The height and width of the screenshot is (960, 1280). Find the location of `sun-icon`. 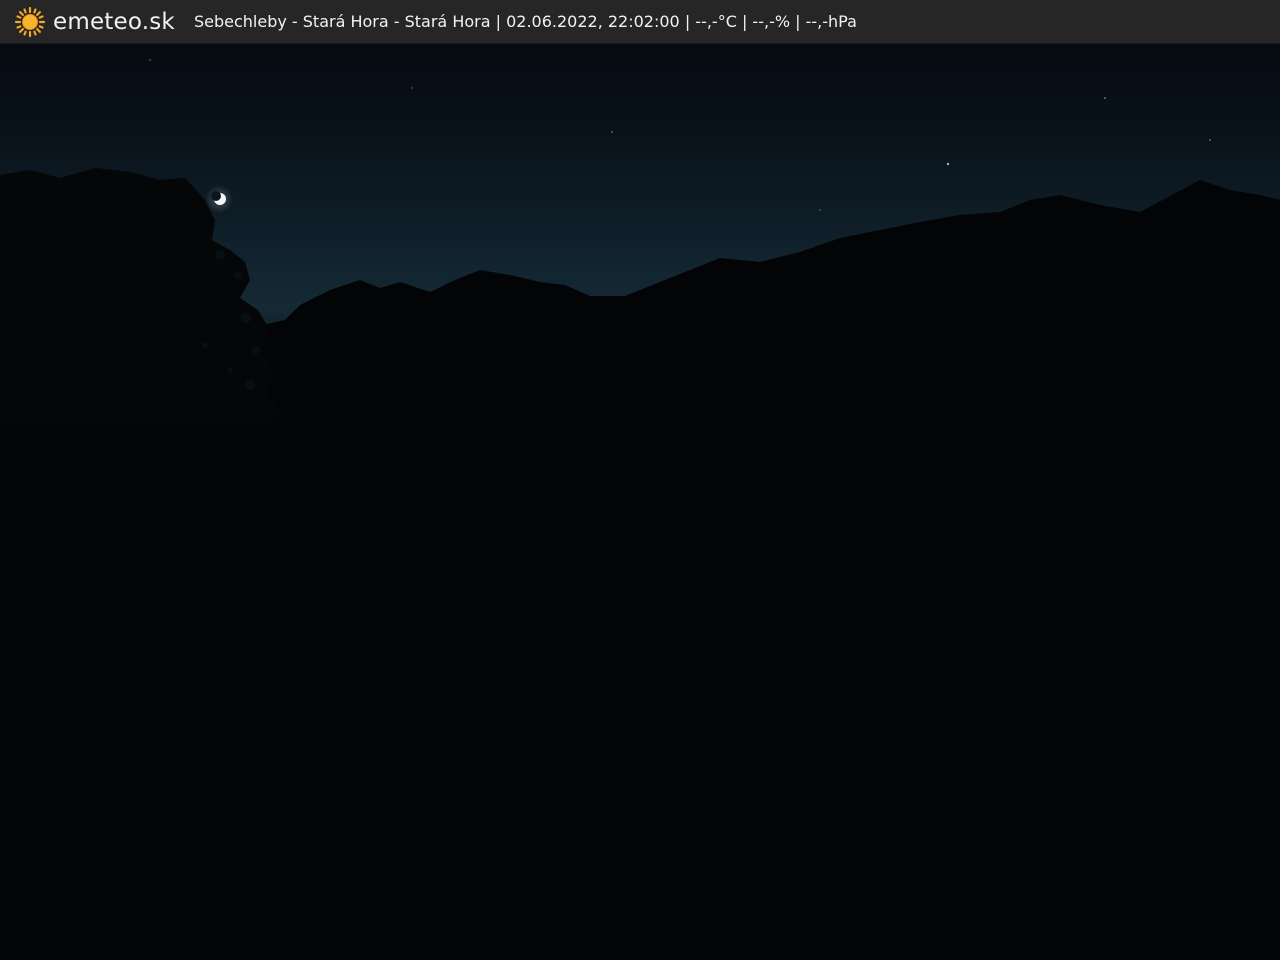

sun-icon is located at coordinates (30, 21).